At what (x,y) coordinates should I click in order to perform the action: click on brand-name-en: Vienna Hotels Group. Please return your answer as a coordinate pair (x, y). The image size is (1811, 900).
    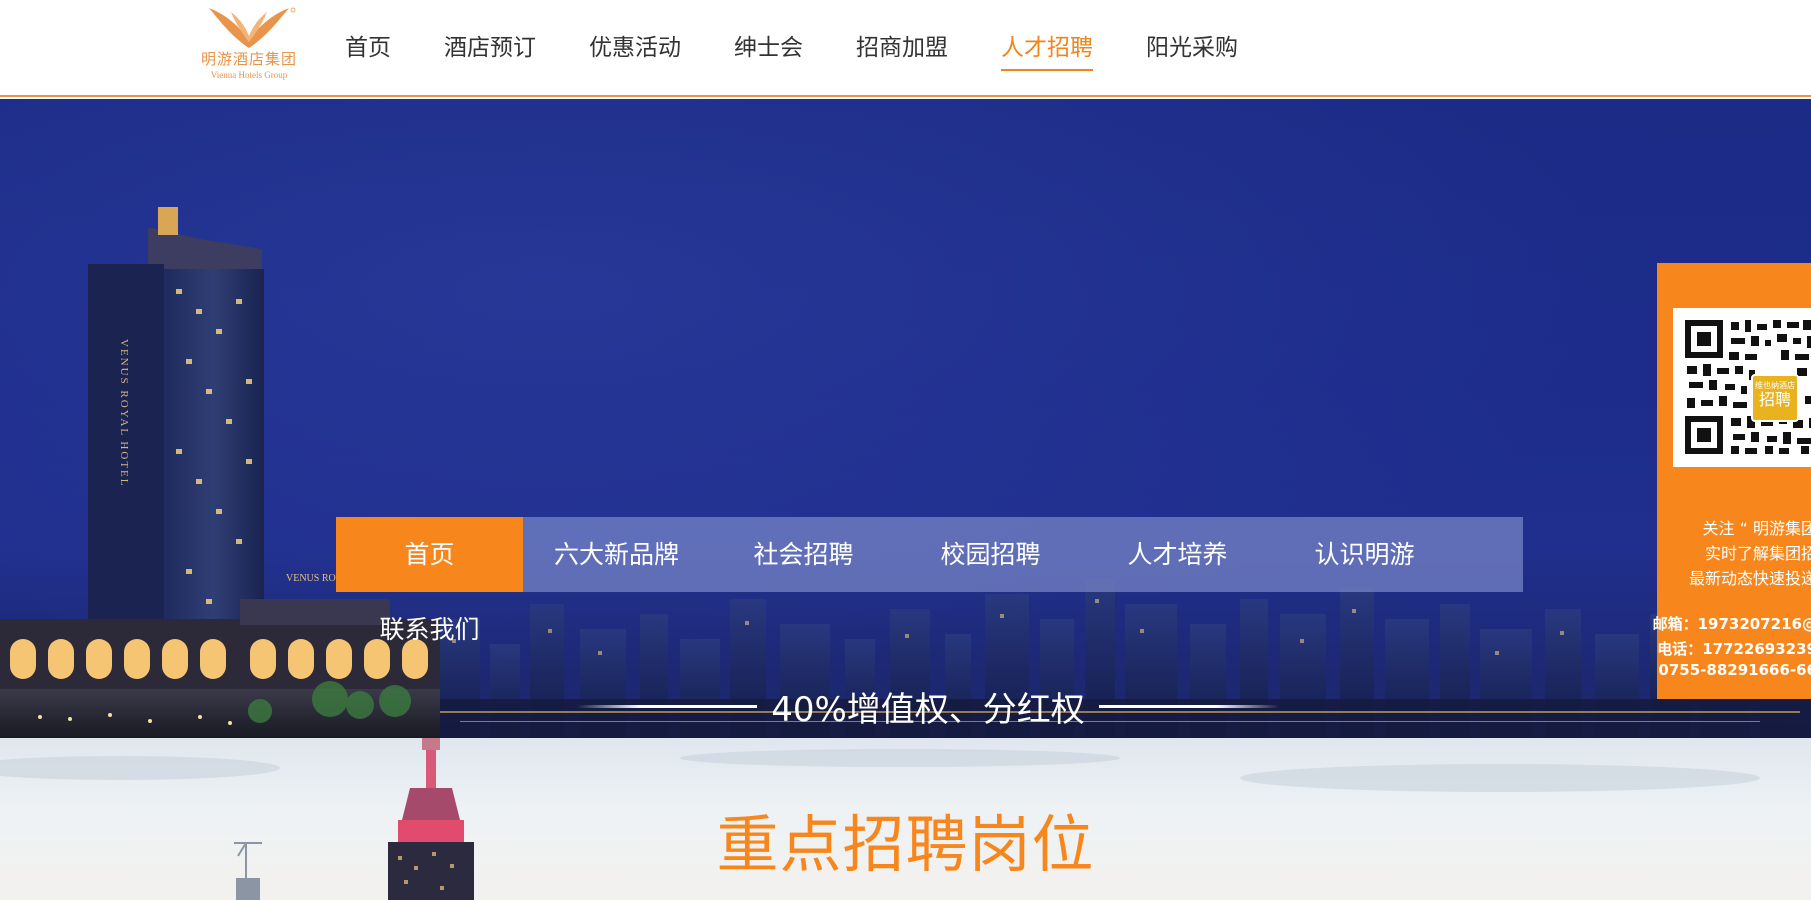
    Looking at the image, I should click on (249, 75).